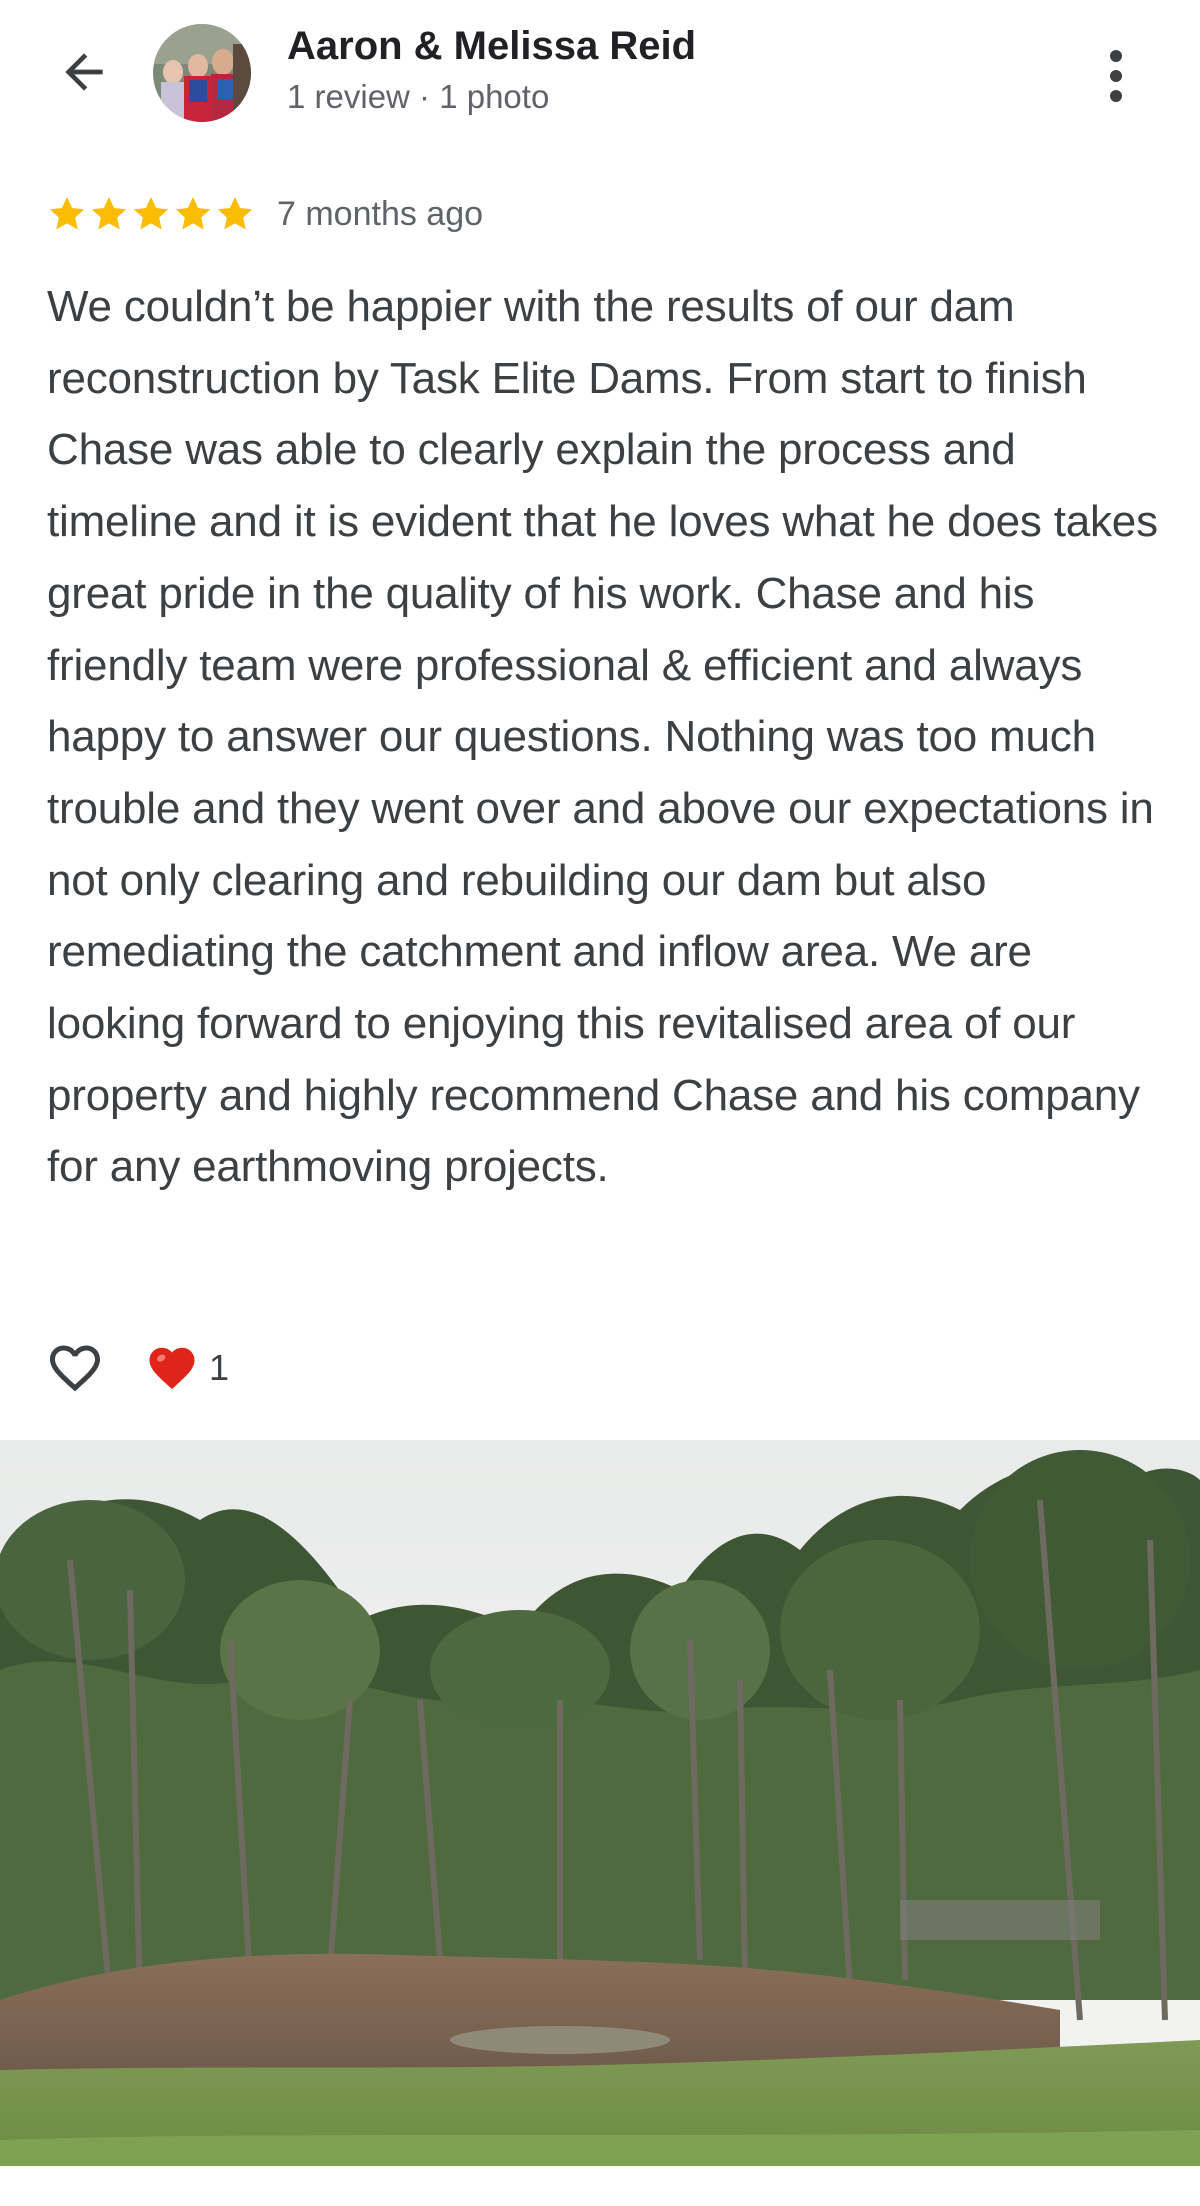 This screenshot has height=2206, width=1200. I want to click on back-button, so click(84, 72).